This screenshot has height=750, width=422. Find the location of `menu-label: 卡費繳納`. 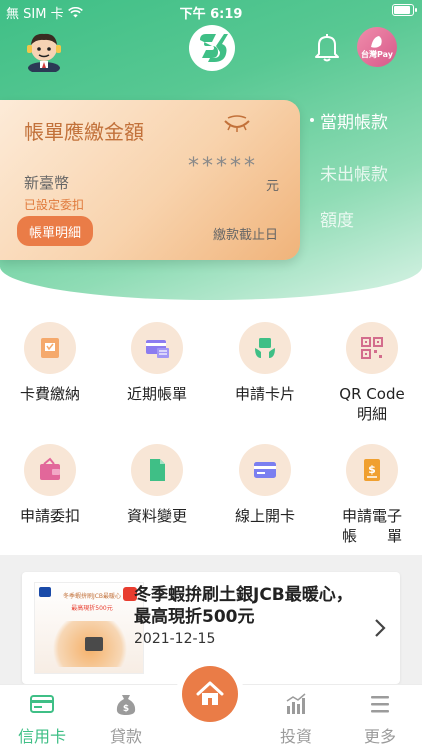

menu-label: 卡費繳納 is located at coordinates (49, 394).